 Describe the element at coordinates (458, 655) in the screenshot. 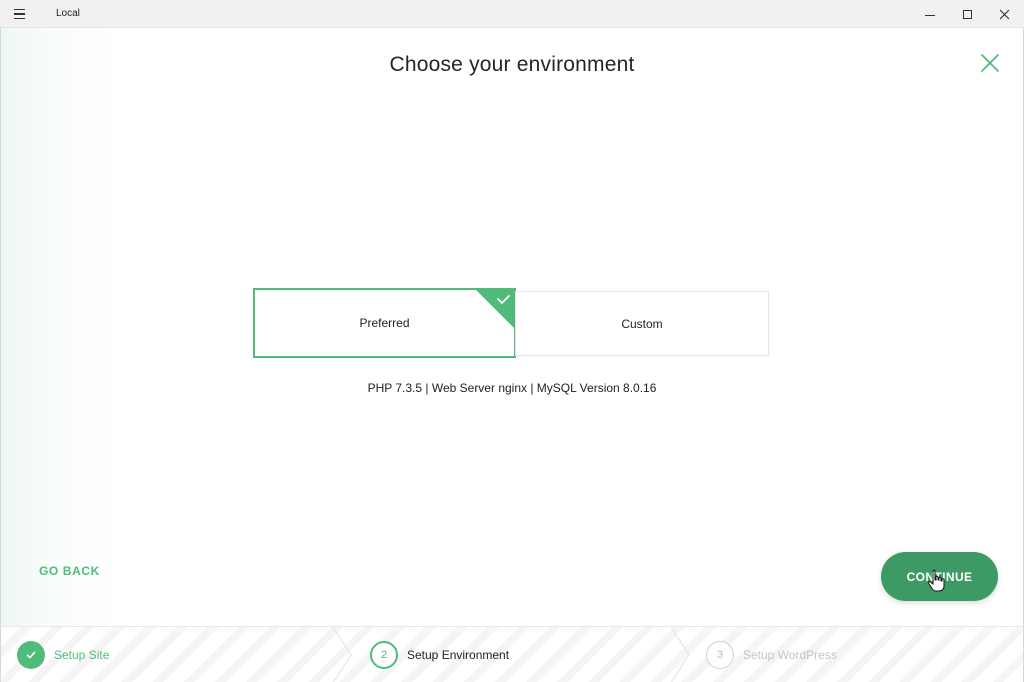

I see `step-label: Setup Environment` at that location.